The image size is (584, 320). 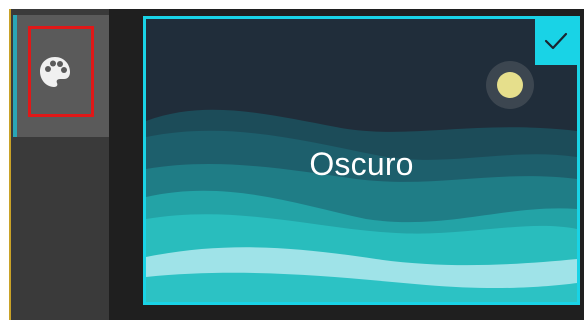 I want to click on palette-icon, so click(x=55, y=72).